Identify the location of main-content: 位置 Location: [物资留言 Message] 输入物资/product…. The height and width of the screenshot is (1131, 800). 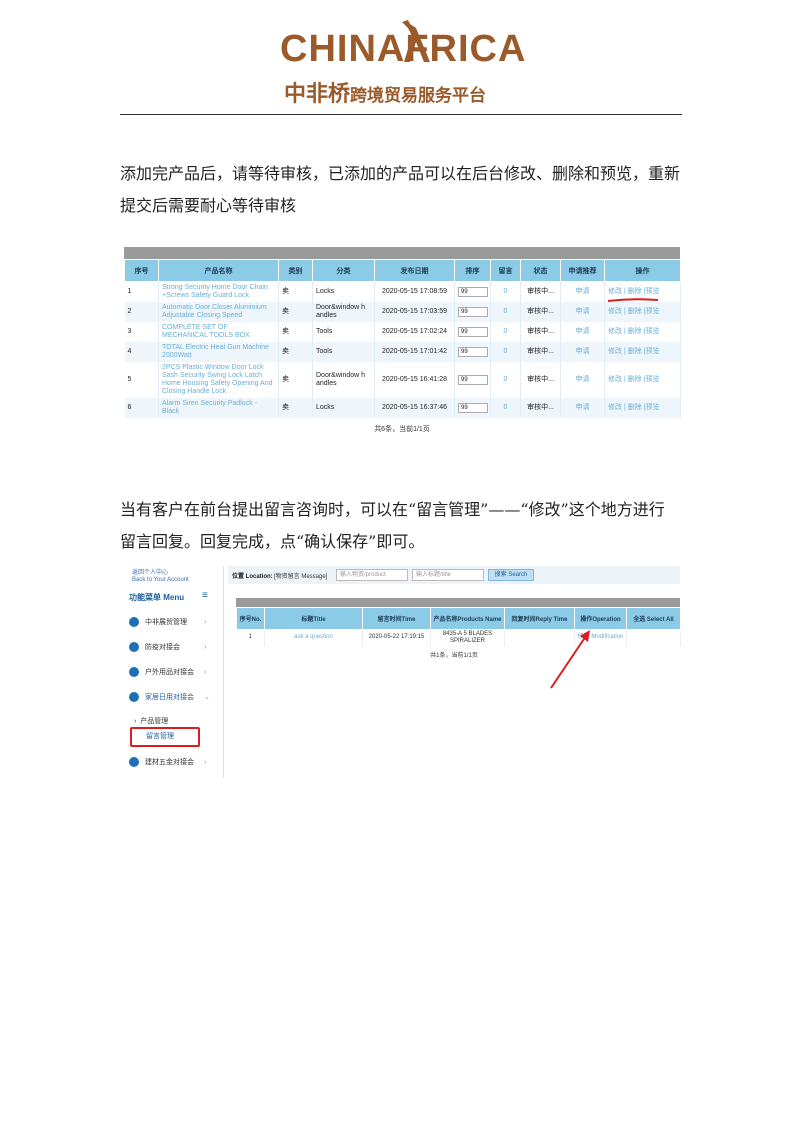
(454, 672).